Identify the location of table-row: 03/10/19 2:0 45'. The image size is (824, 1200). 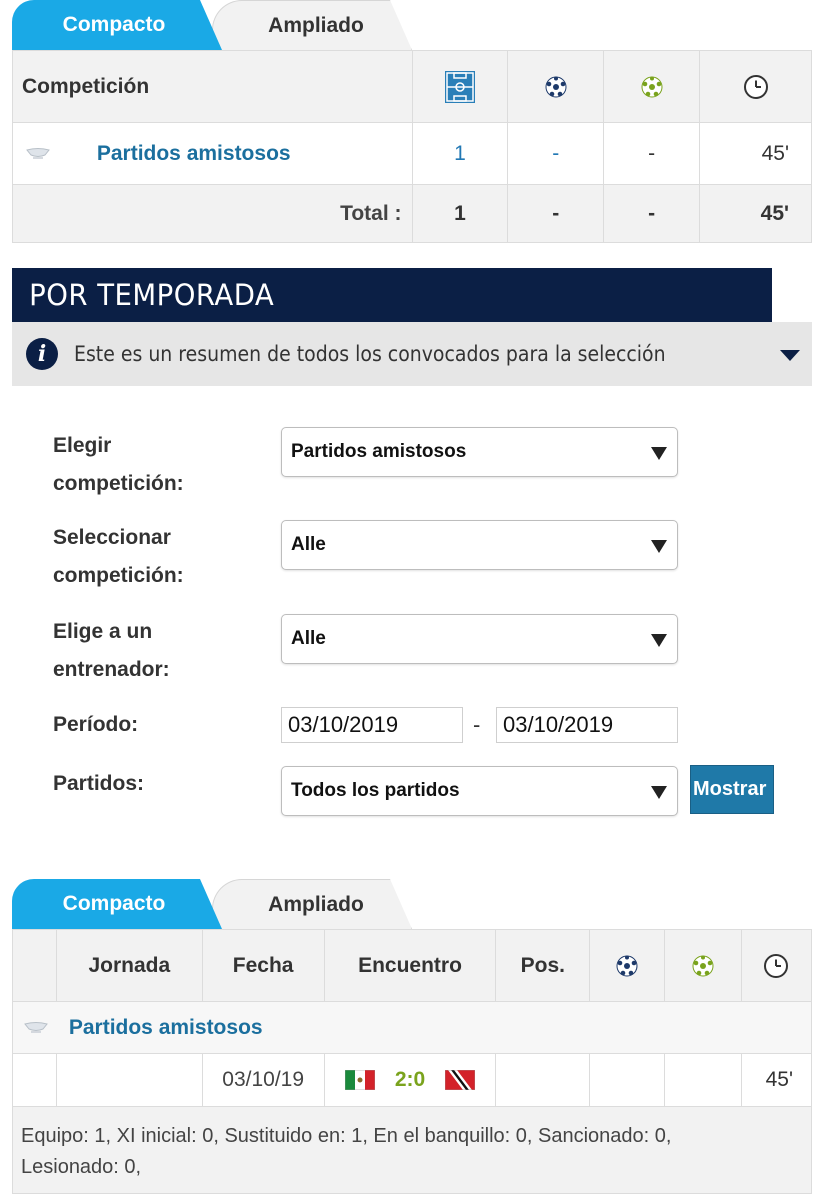
(412, 1080).